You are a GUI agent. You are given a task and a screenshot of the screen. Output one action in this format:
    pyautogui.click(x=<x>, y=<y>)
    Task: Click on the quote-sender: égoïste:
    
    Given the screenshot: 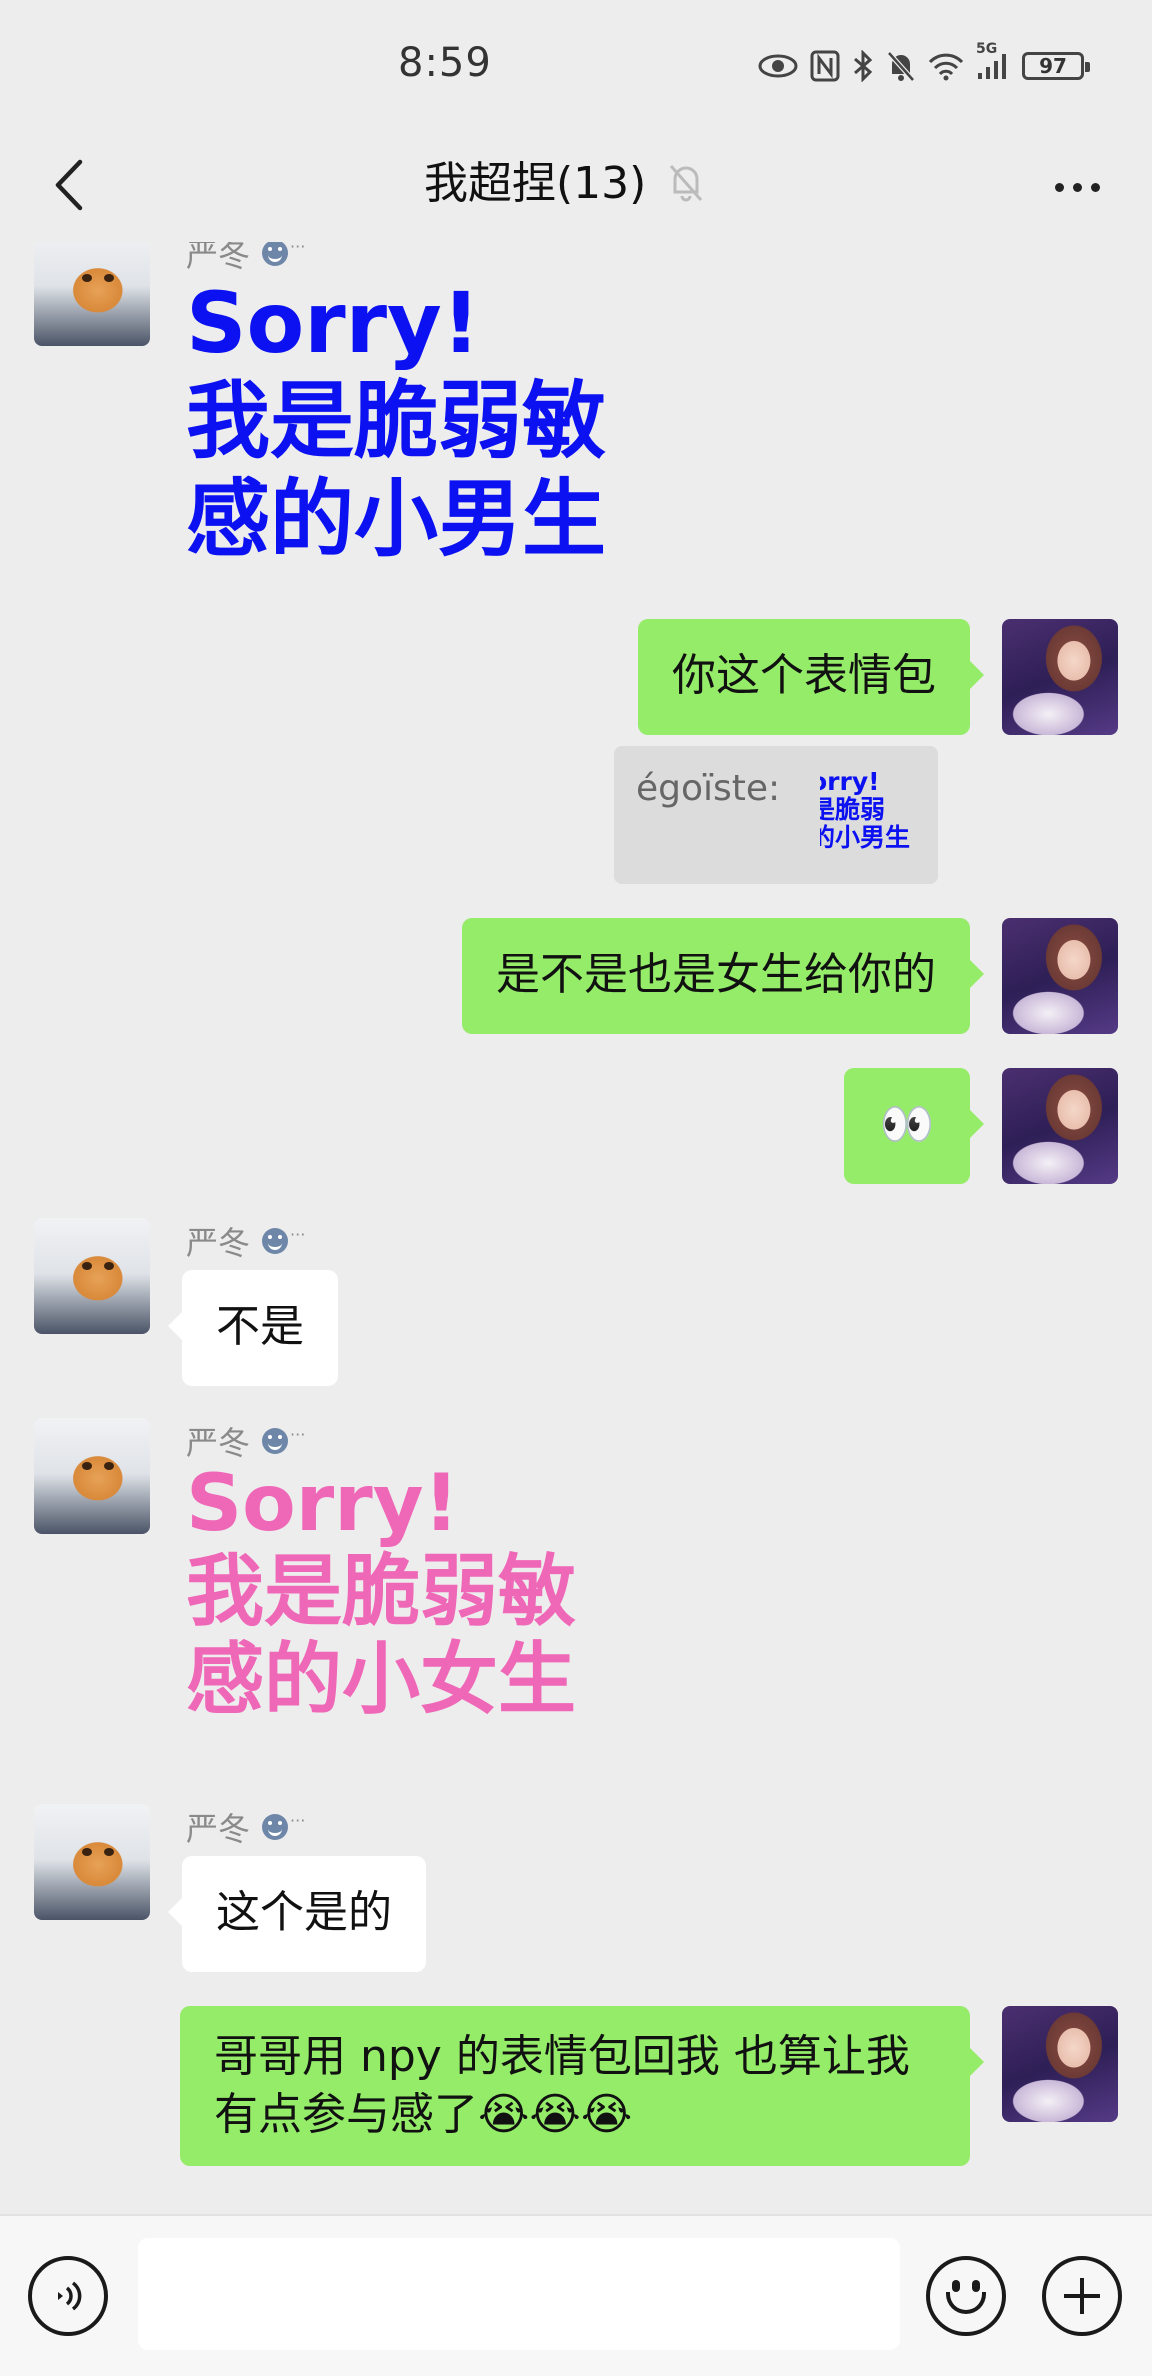 What is the action you would take?
    pyautogui.click(x=708, y=788)
    